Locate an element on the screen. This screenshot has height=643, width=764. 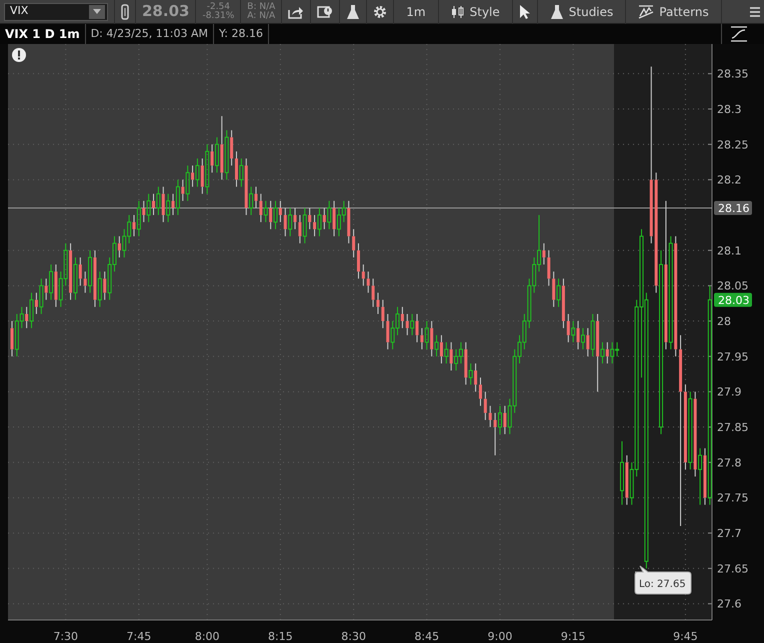
percent-change: -8.31% is located at coordinates (218, 16).